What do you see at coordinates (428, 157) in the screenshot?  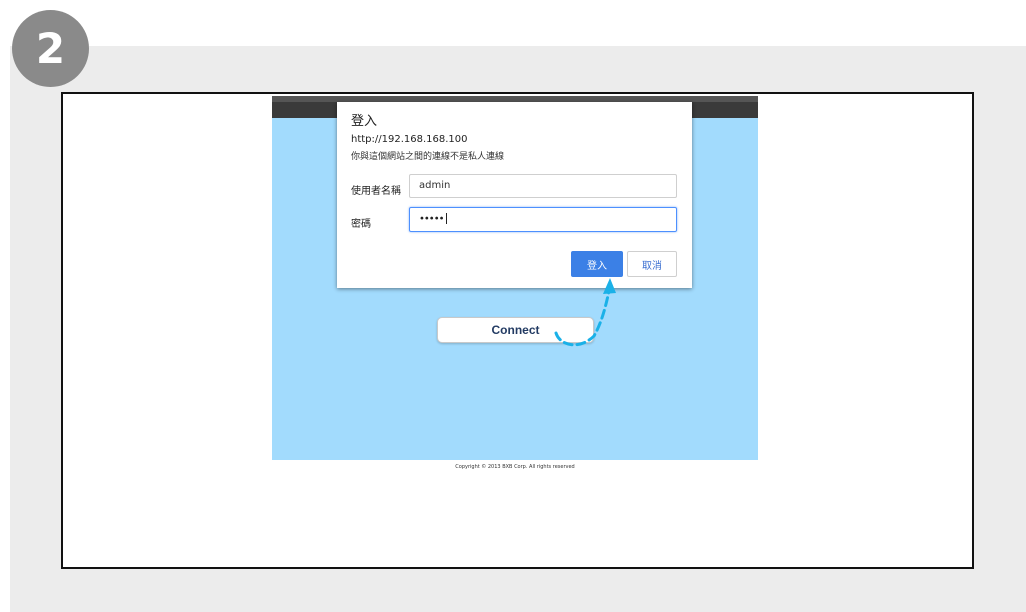 I see `connection-warning: 你與這個網站之間的連線不是私人連線` at bounding box center [428, 157].